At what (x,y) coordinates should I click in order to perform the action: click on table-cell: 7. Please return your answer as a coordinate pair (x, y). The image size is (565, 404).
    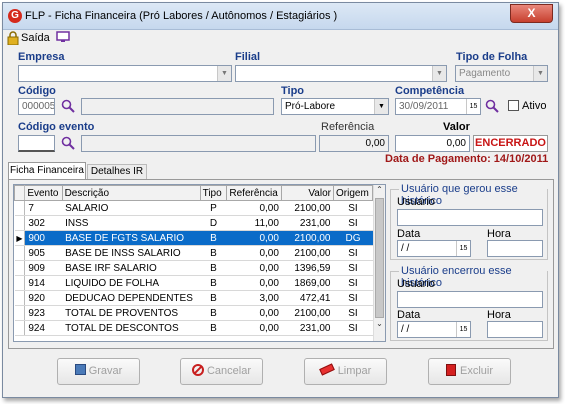
    Looking at the image, I should click on (43, 208).